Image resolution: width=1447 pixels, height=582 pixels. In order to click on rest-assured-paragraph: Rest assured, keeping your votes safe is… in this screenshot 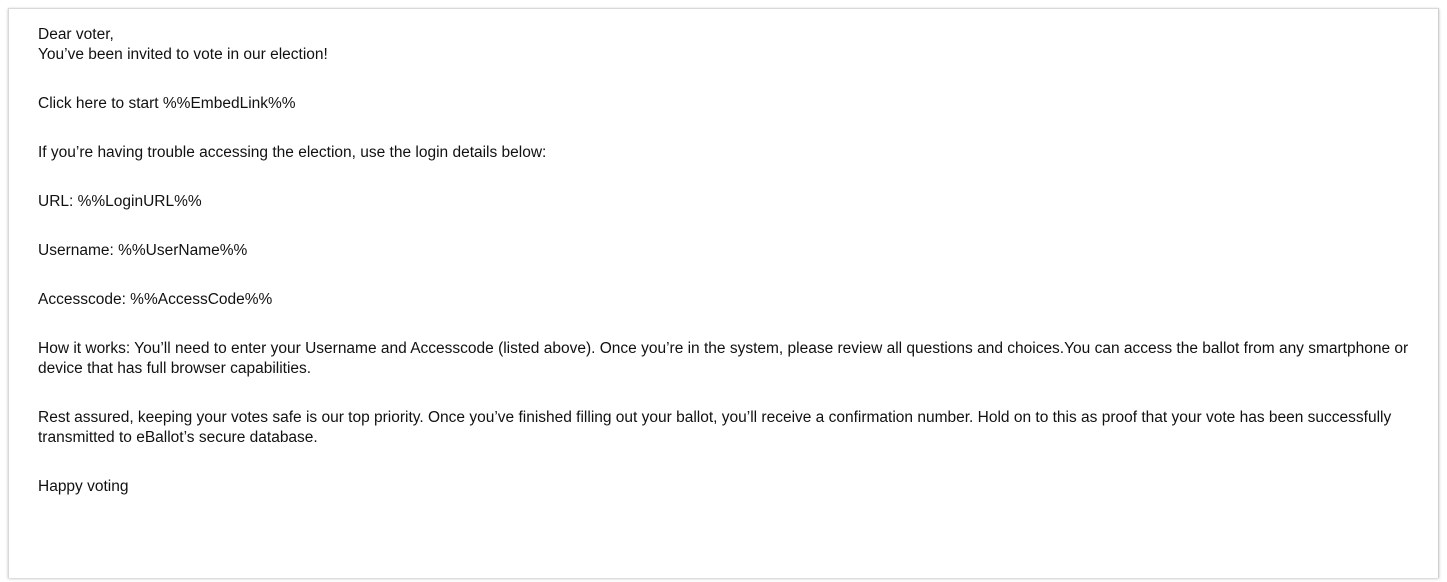, I will do `click(715, 427)`.